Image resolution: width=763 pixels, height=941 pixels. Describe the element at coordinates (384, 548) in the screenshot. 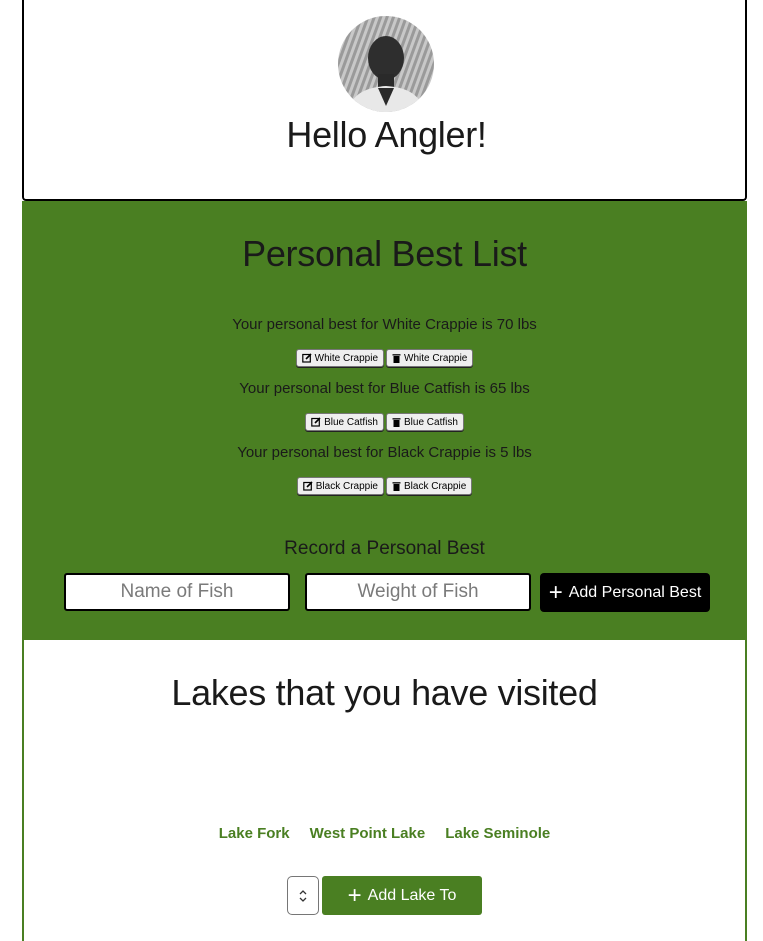

I see `record-personal-best-title: Record a Personal Best` at that location.